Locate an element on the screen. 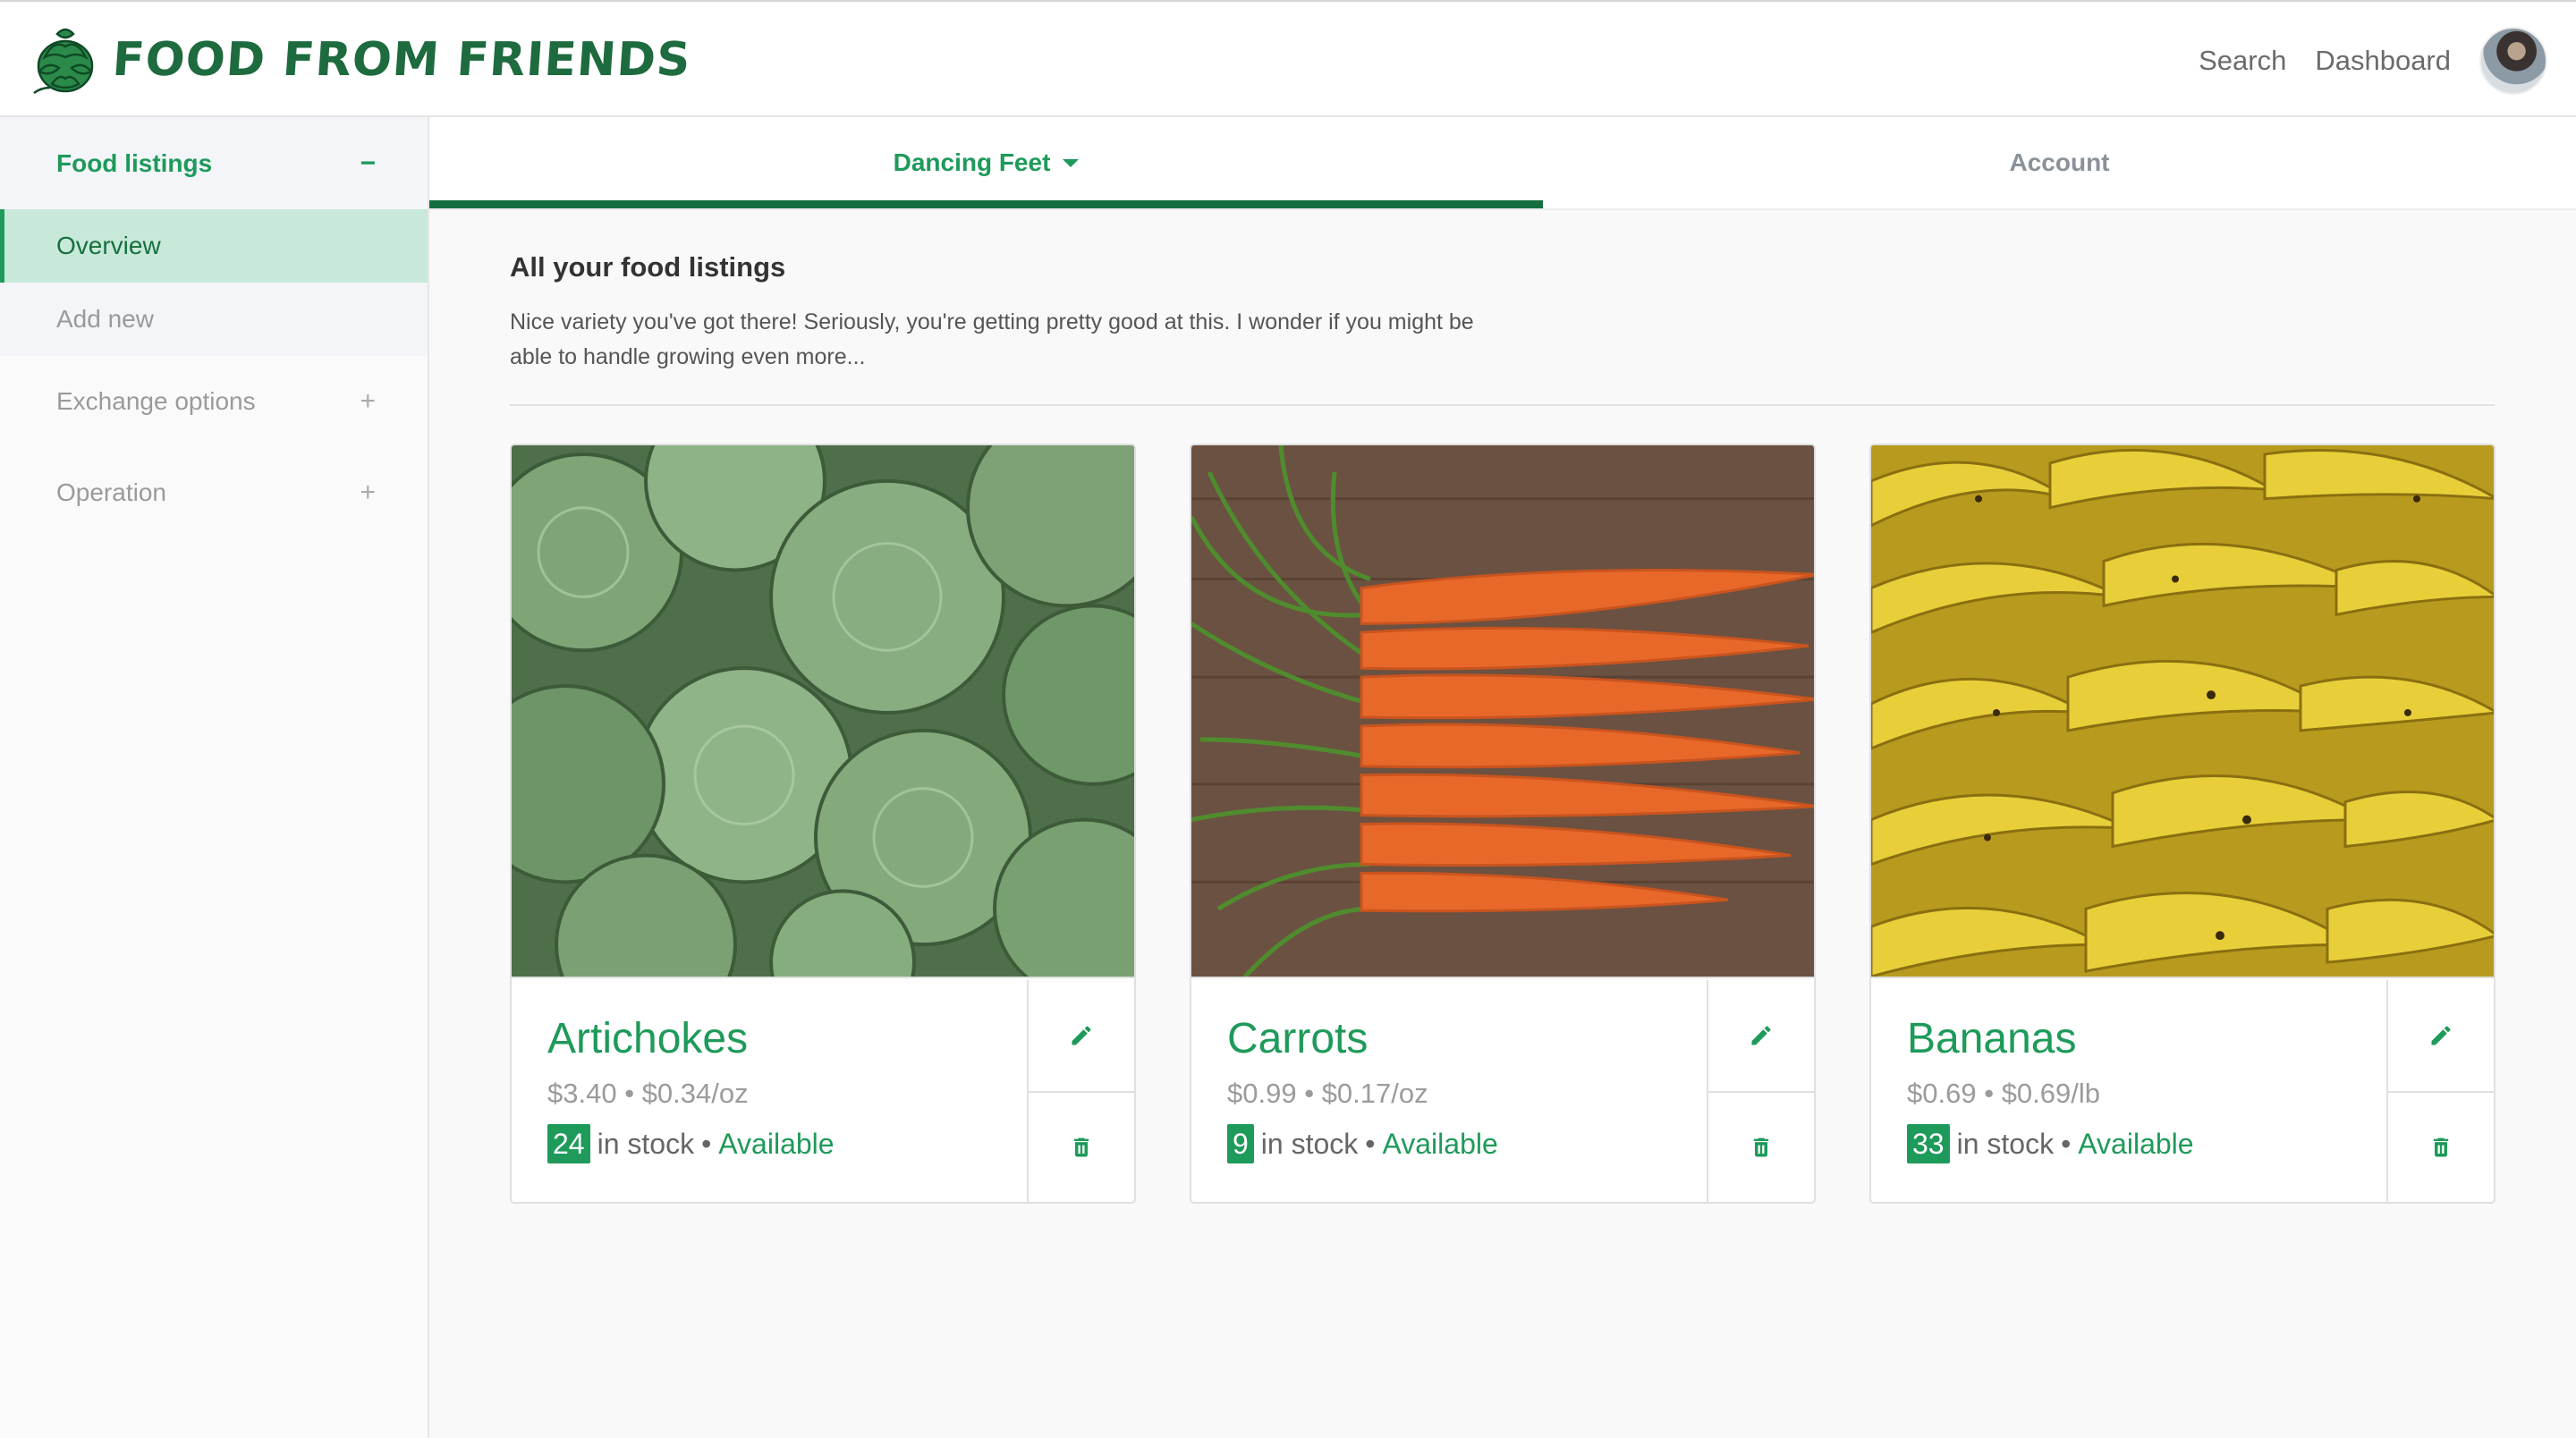  page-title: All your food listings is located at coordinates (648, 267).